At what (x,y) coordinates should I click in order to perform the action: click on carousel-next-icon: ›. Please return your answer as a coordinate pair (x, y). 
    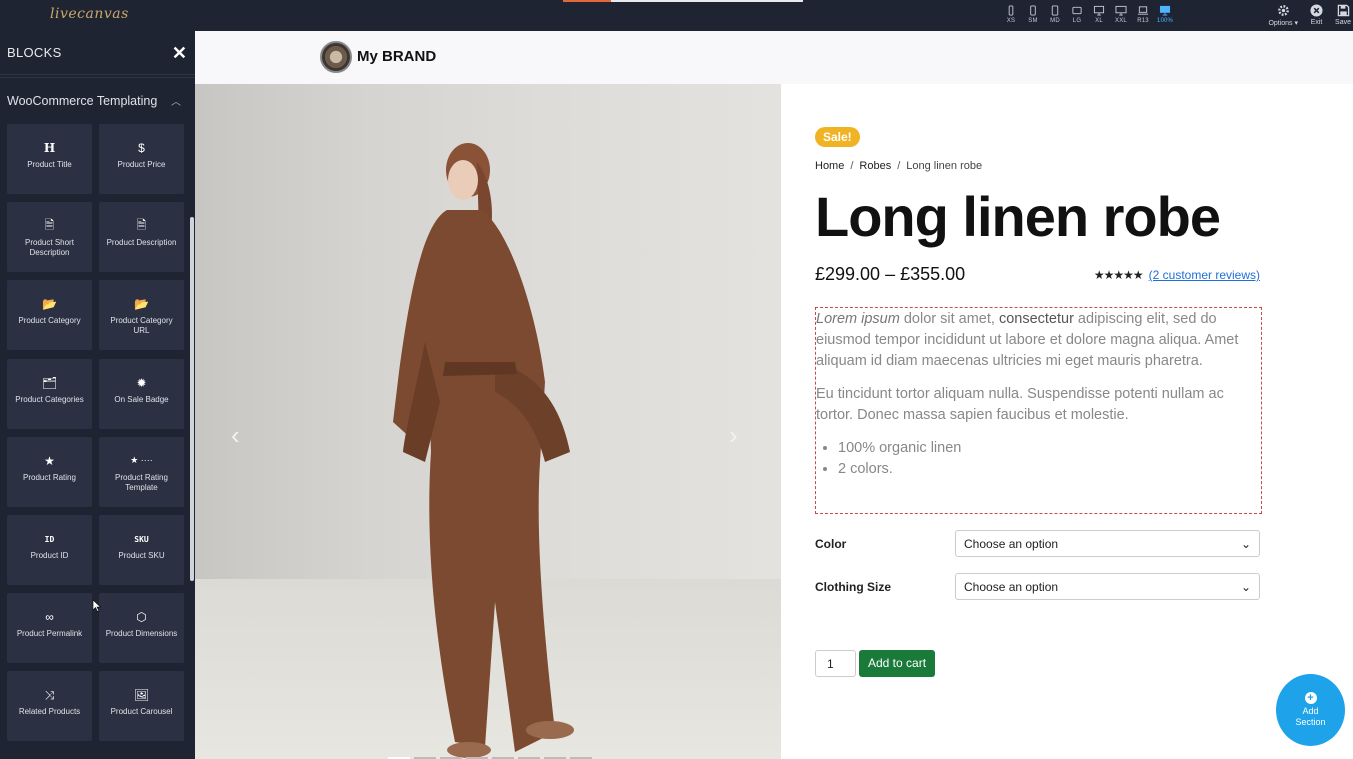
    Looking at the image, I should click on (733, 435).